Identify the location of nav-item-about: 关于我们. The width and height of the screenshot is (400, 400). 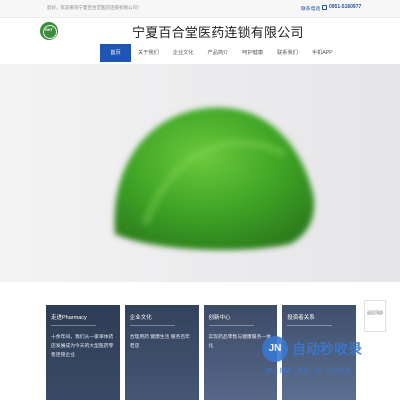
(148, 53).